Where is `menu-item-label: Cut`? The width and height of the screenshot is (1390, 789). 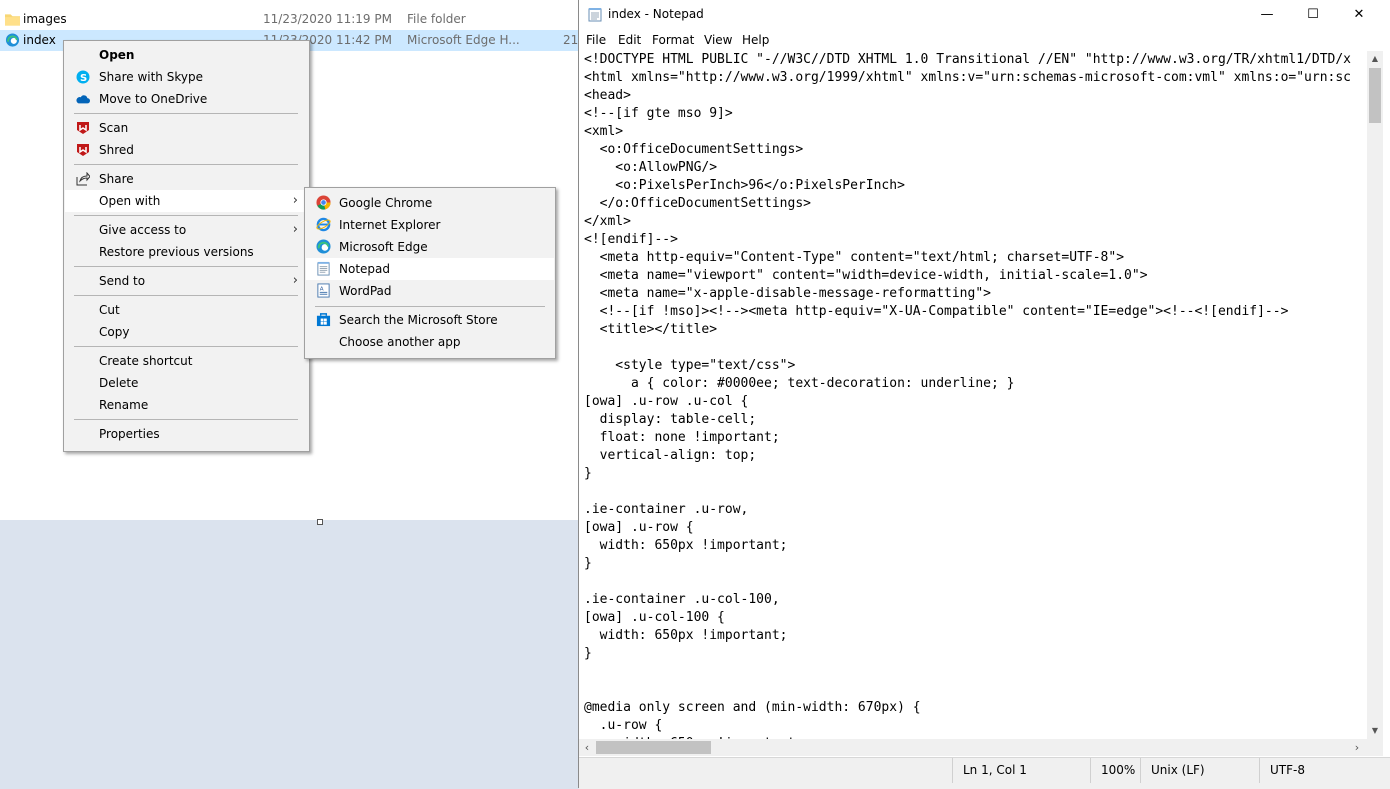 menu-item-label: Cut is located at coordinates (109, 310).